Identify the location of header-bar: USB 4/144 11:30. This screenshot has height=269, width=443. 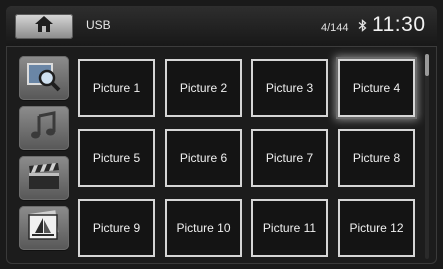
(221, 26).